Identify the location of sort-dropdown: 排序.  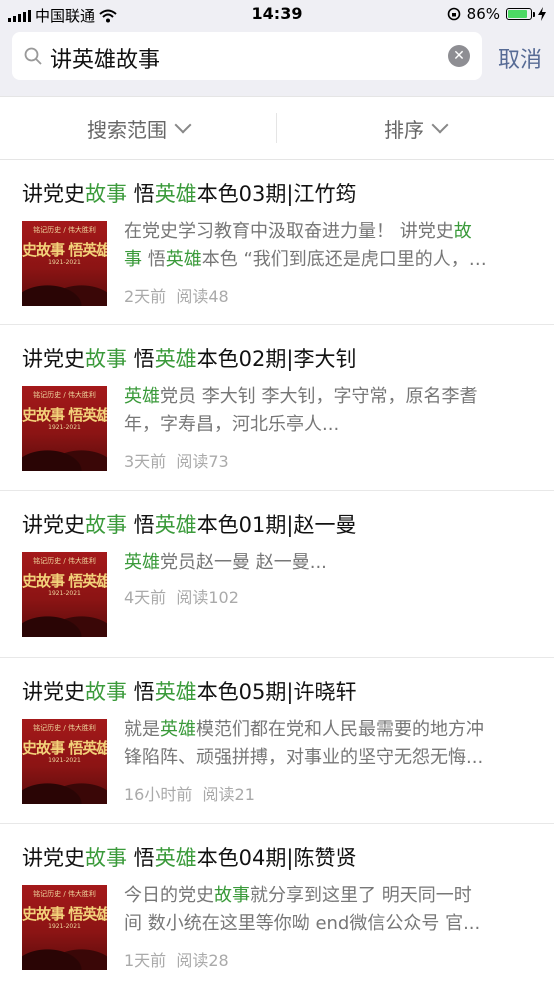
(415, 128).